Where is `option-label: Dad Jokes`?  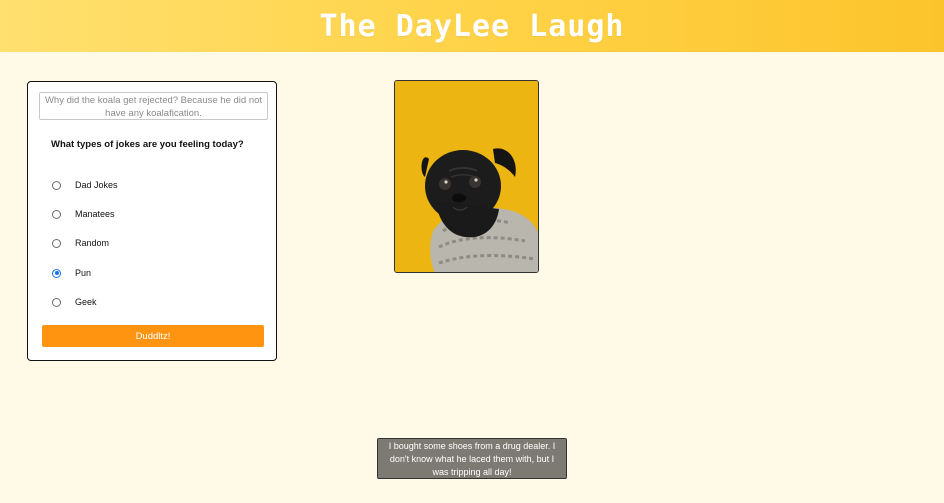
option-label: Dad Jokes is located at coordinates (96, 185).